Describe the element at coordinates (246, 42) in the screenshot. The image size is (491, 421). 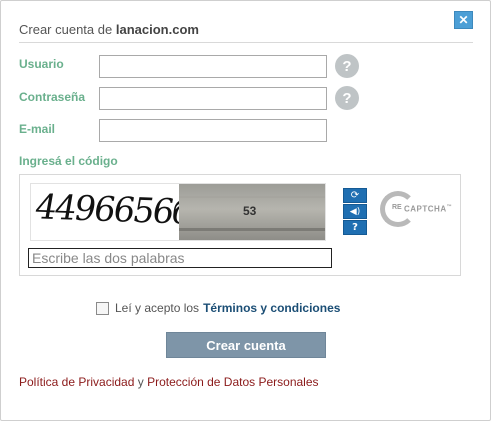
I see `title-divider` at that location.